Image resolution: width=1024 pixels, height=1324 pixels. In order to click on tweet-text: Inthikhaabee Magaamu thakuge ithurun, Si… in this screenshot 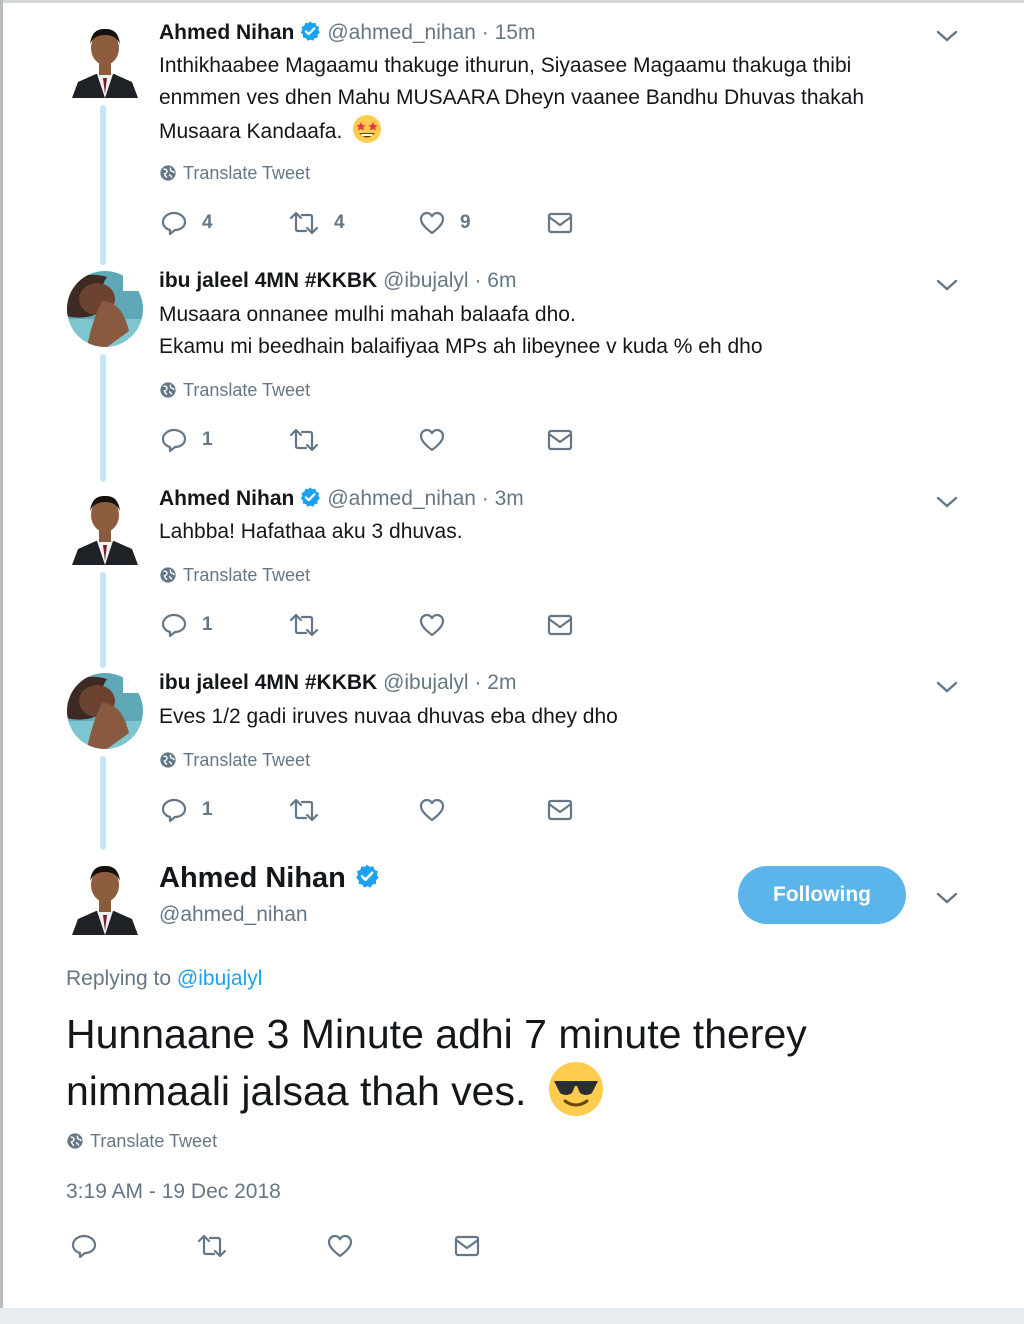, I will do `click(539, 102)`.